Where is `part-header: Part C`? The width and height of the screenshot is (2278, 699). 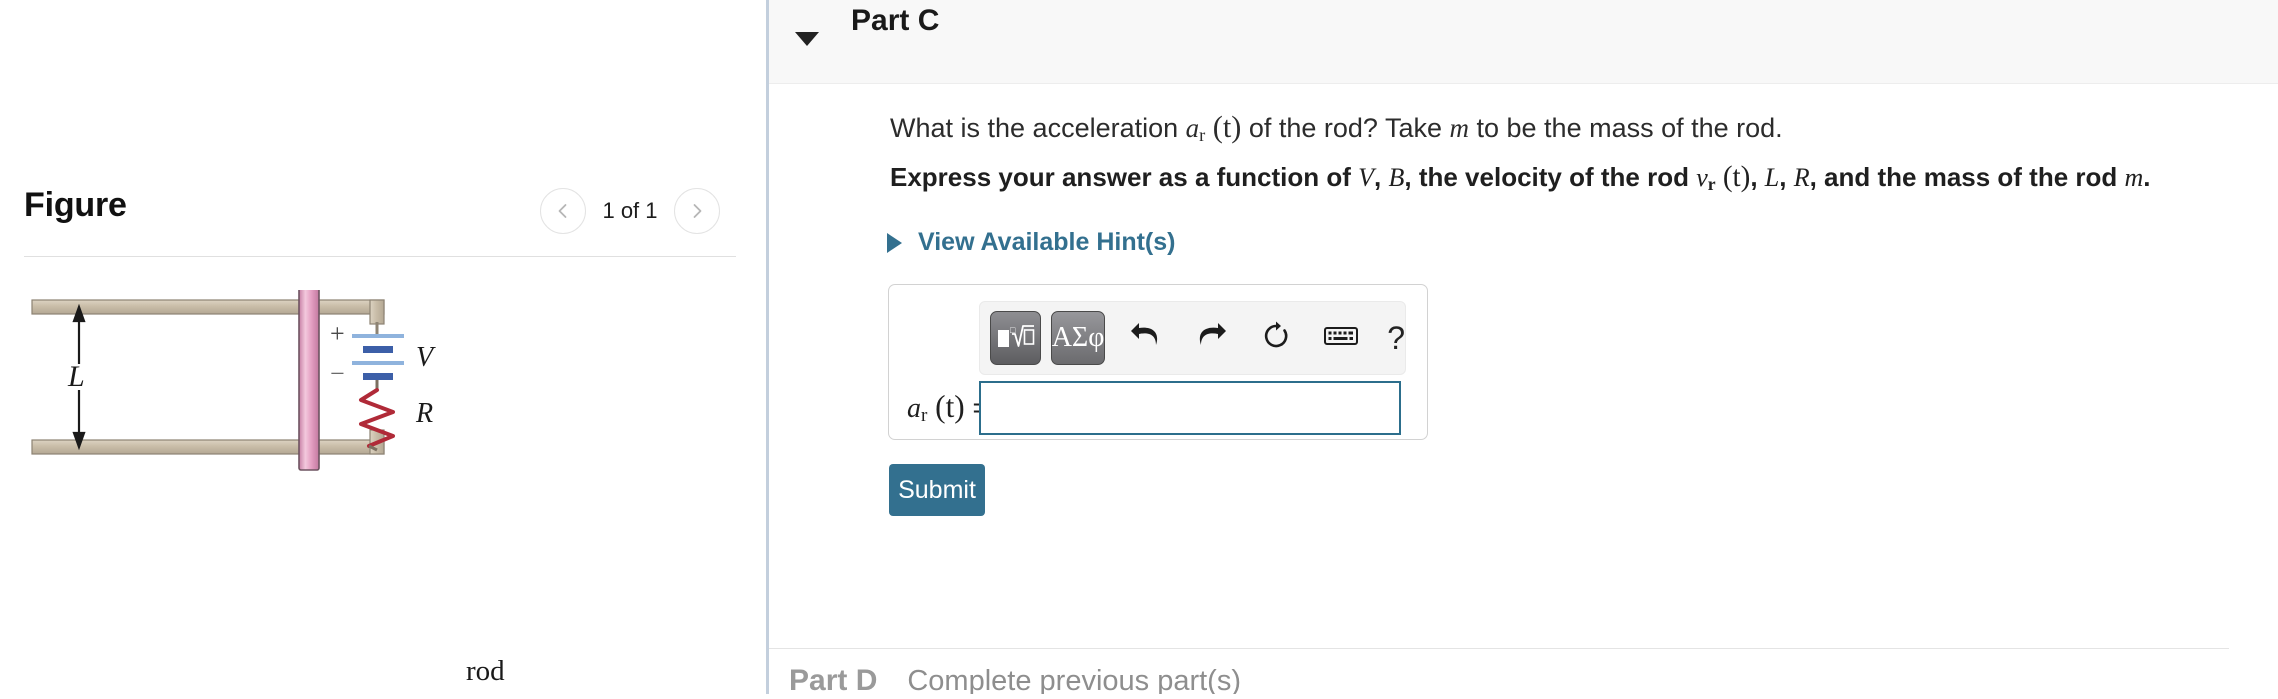 part-header: Part C is located at coordinates (1523, 42).